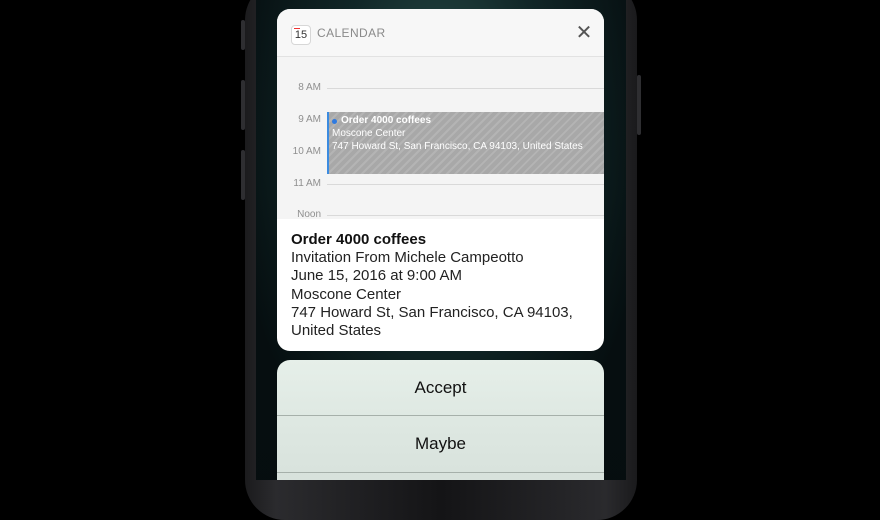  I want to click on close-icon: ✕, so click(584, 33).